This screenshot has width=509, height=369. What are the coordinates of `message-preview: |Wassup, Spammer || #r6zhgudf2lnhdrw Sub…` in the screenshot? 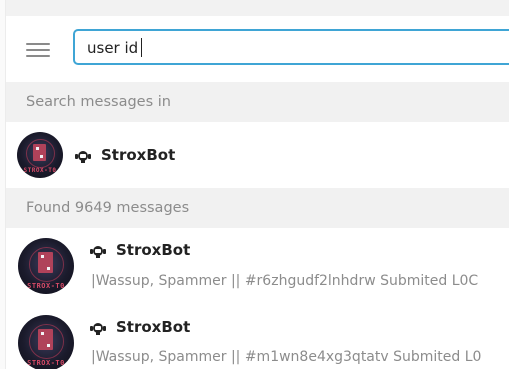 It's located at (285, 281).